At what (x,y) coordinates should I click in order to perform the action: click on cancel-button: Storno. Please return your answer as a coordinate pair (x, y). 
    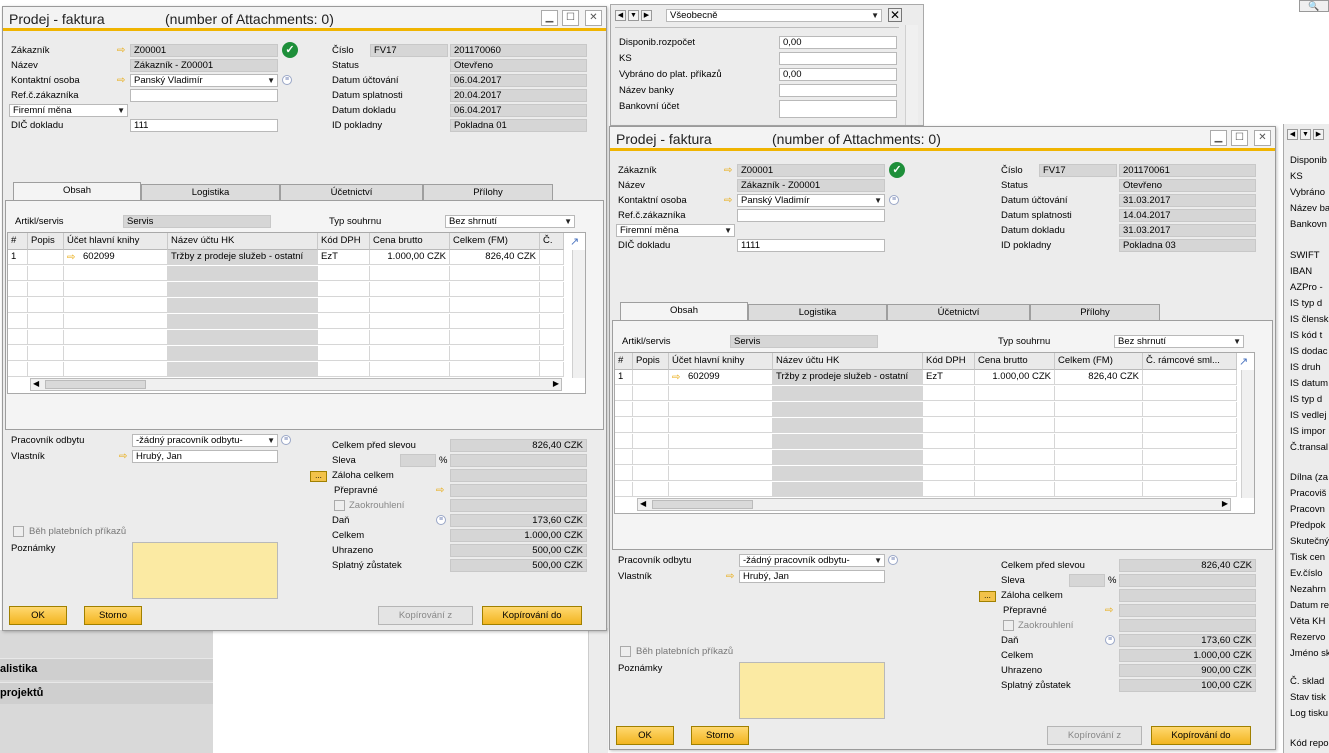
    Looking at the image, I should click on (720, 735).